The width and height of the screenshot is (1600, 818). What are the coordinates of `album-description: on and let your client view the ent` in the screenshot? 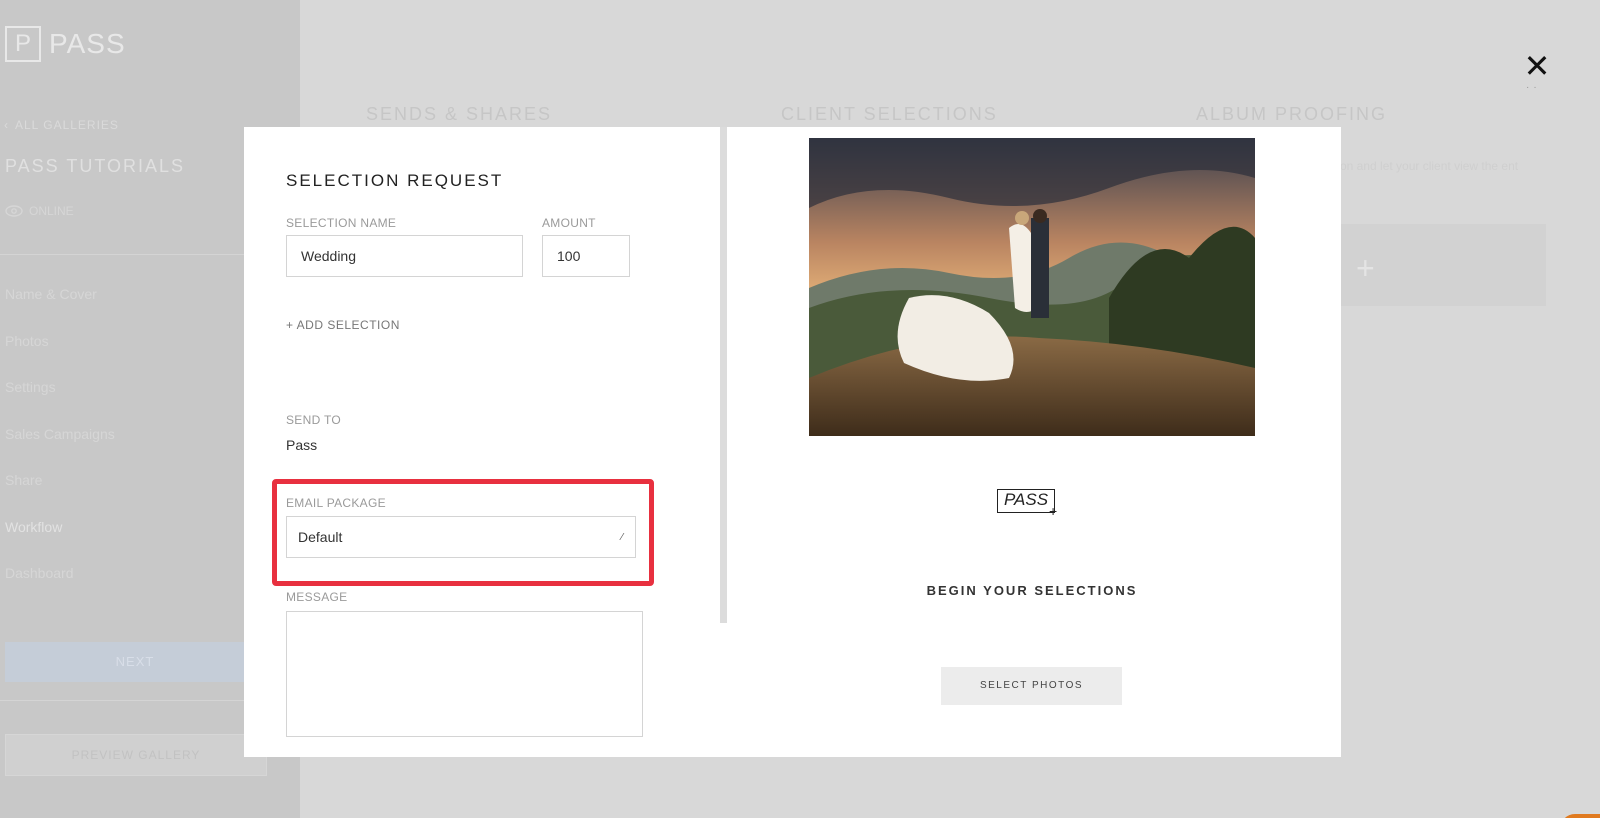 It's located at (1429, 166).